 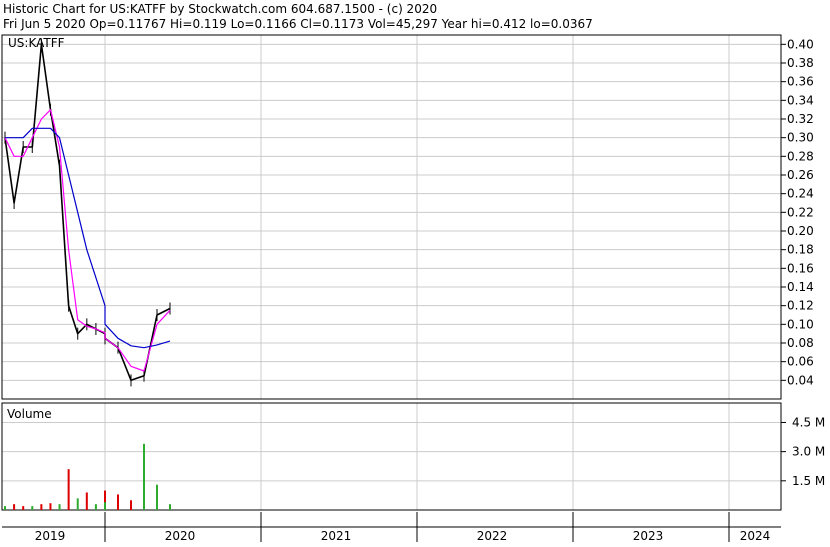 What do you see at coordinates (800, 362) in the screenshot?
I see `price-tick-label: 0.06` at bounding box center [800, 362].